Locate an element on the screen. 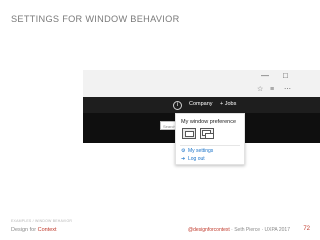 This screenshot has height=240, width=320. single-window-option is located at coordinates (189, 133).